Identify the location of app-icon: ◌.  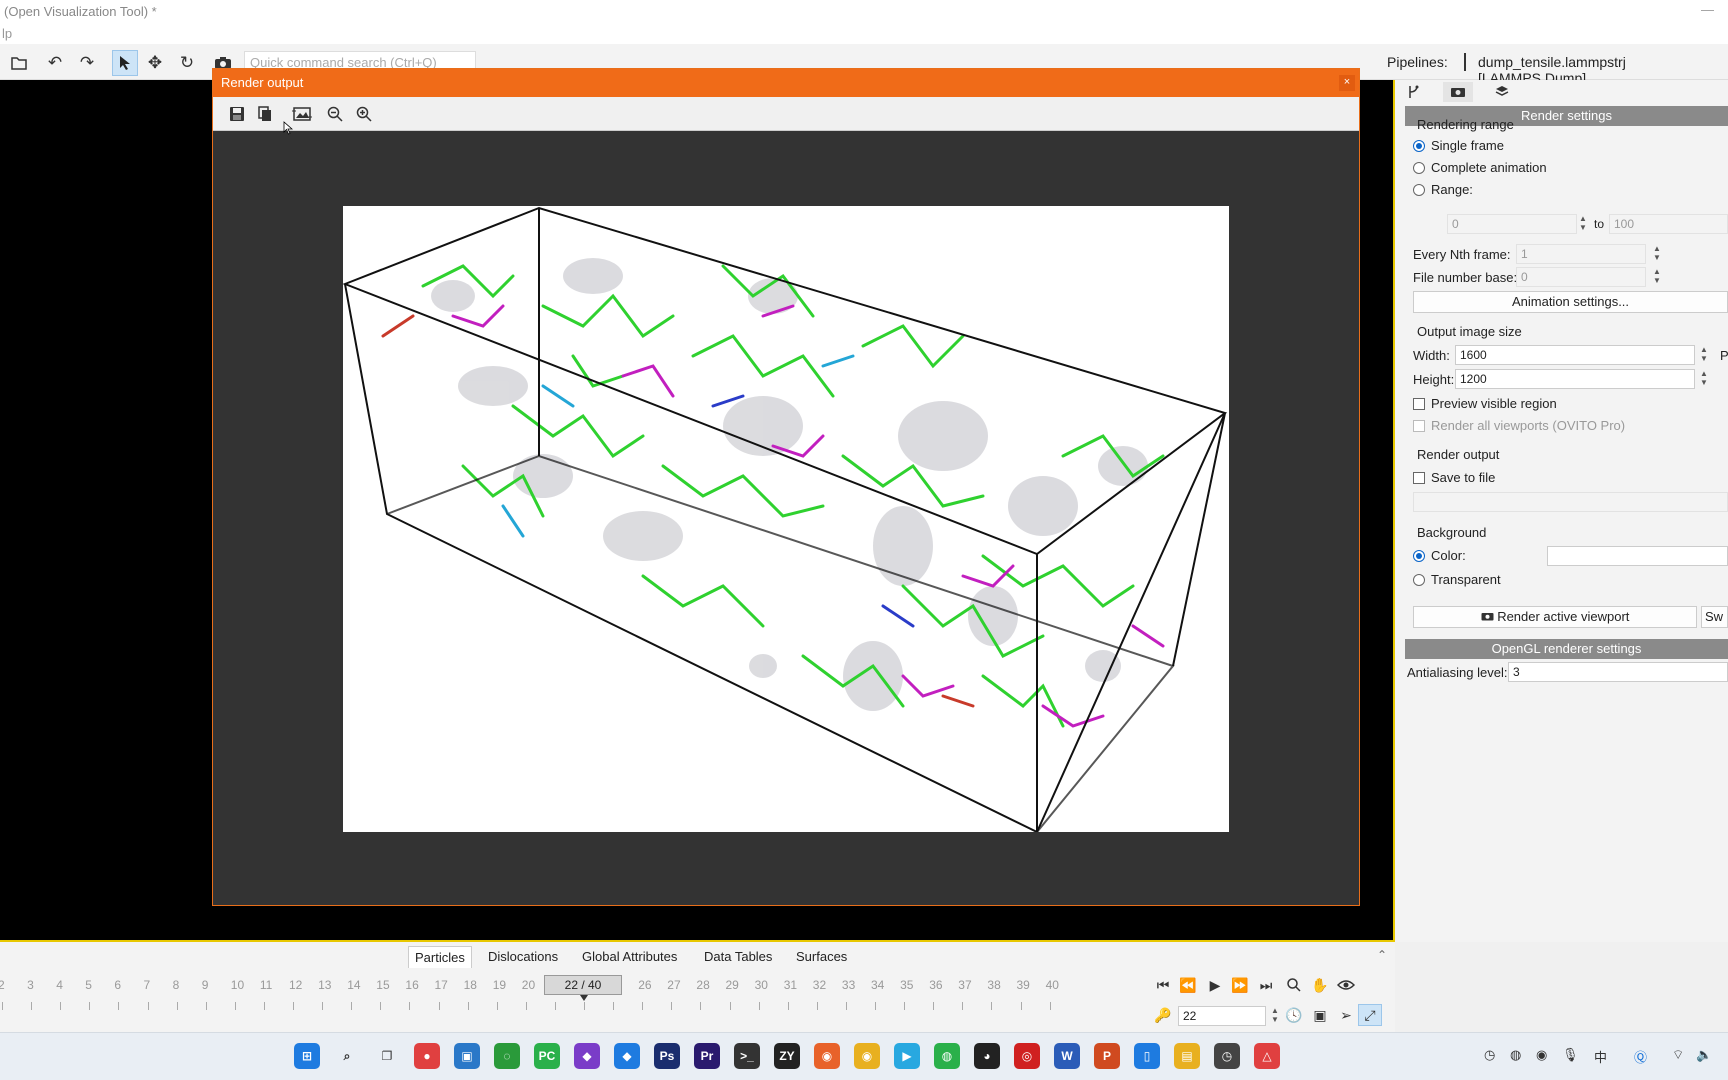
(507, 1056).